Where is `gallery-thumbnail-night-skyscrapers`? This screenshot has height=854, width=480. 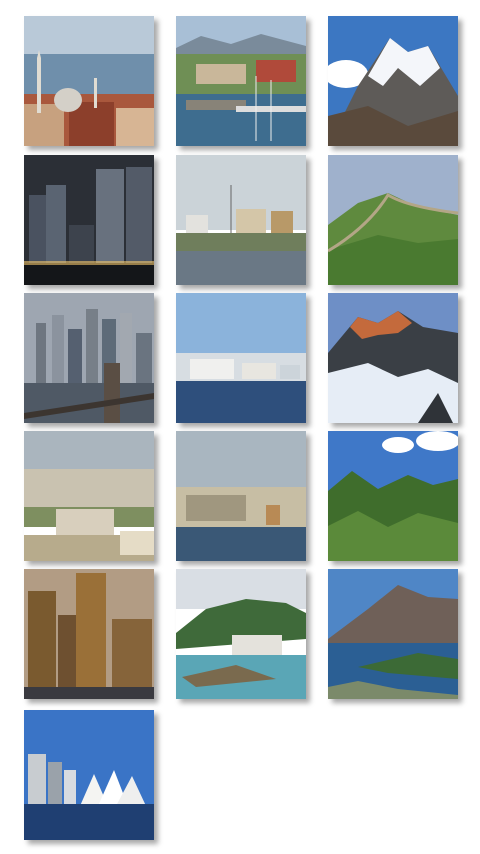
gallery-thumbnail-night-skyscrapers is located at coordinates (89, 220).